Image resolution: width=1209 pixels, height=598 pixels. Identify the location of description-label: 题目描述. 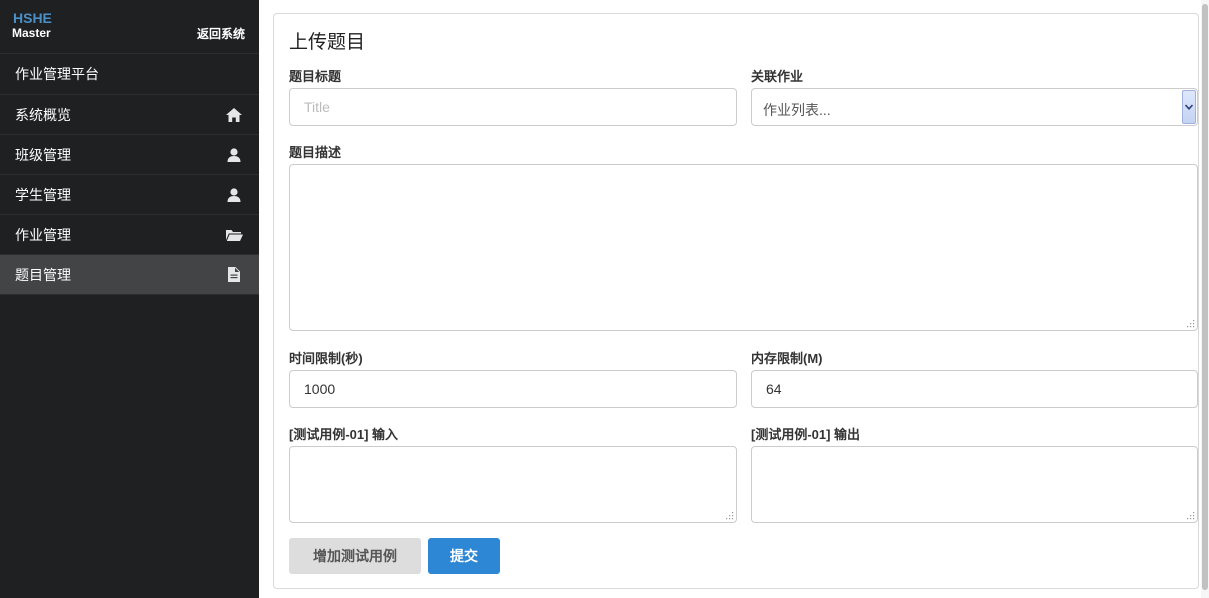
(315, 152).